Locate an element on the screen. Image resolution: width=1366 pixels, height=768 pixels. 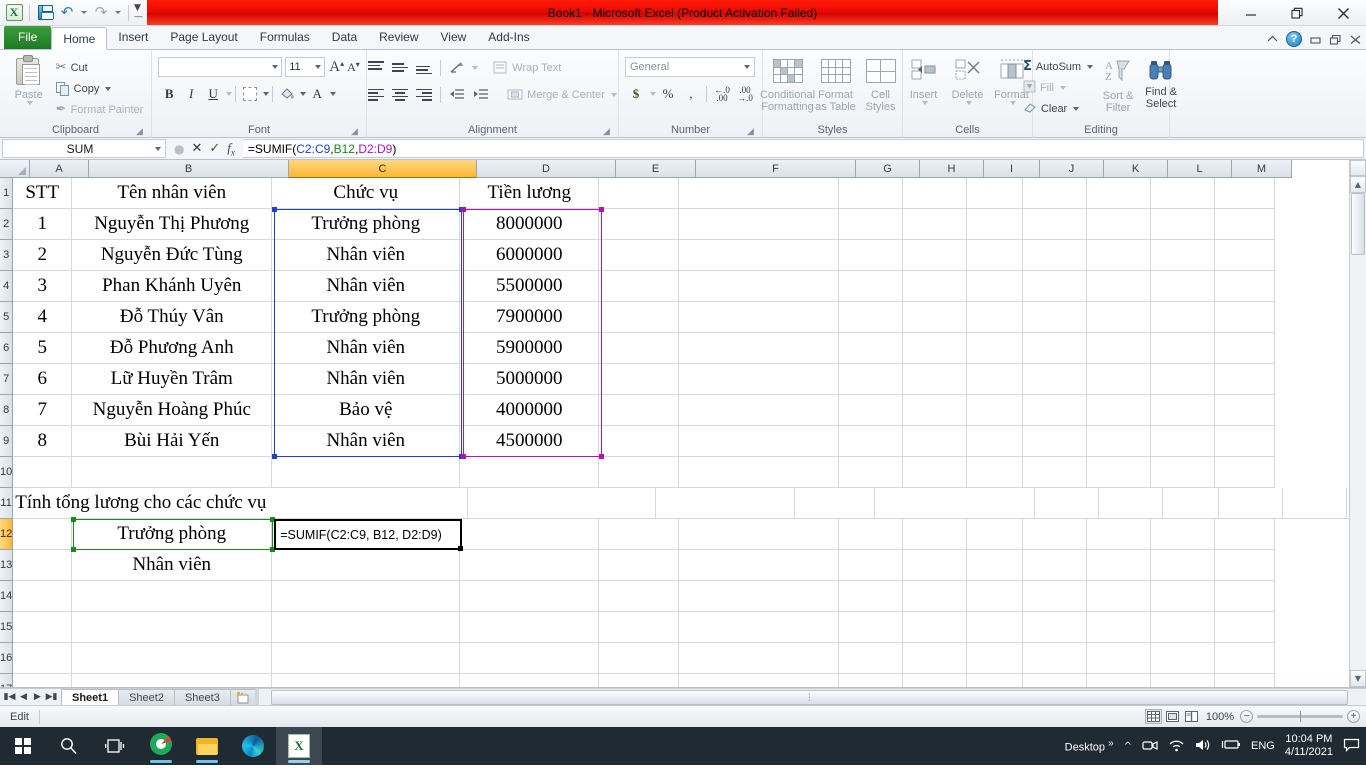
task-view-button is located at coordinates (115, 746).